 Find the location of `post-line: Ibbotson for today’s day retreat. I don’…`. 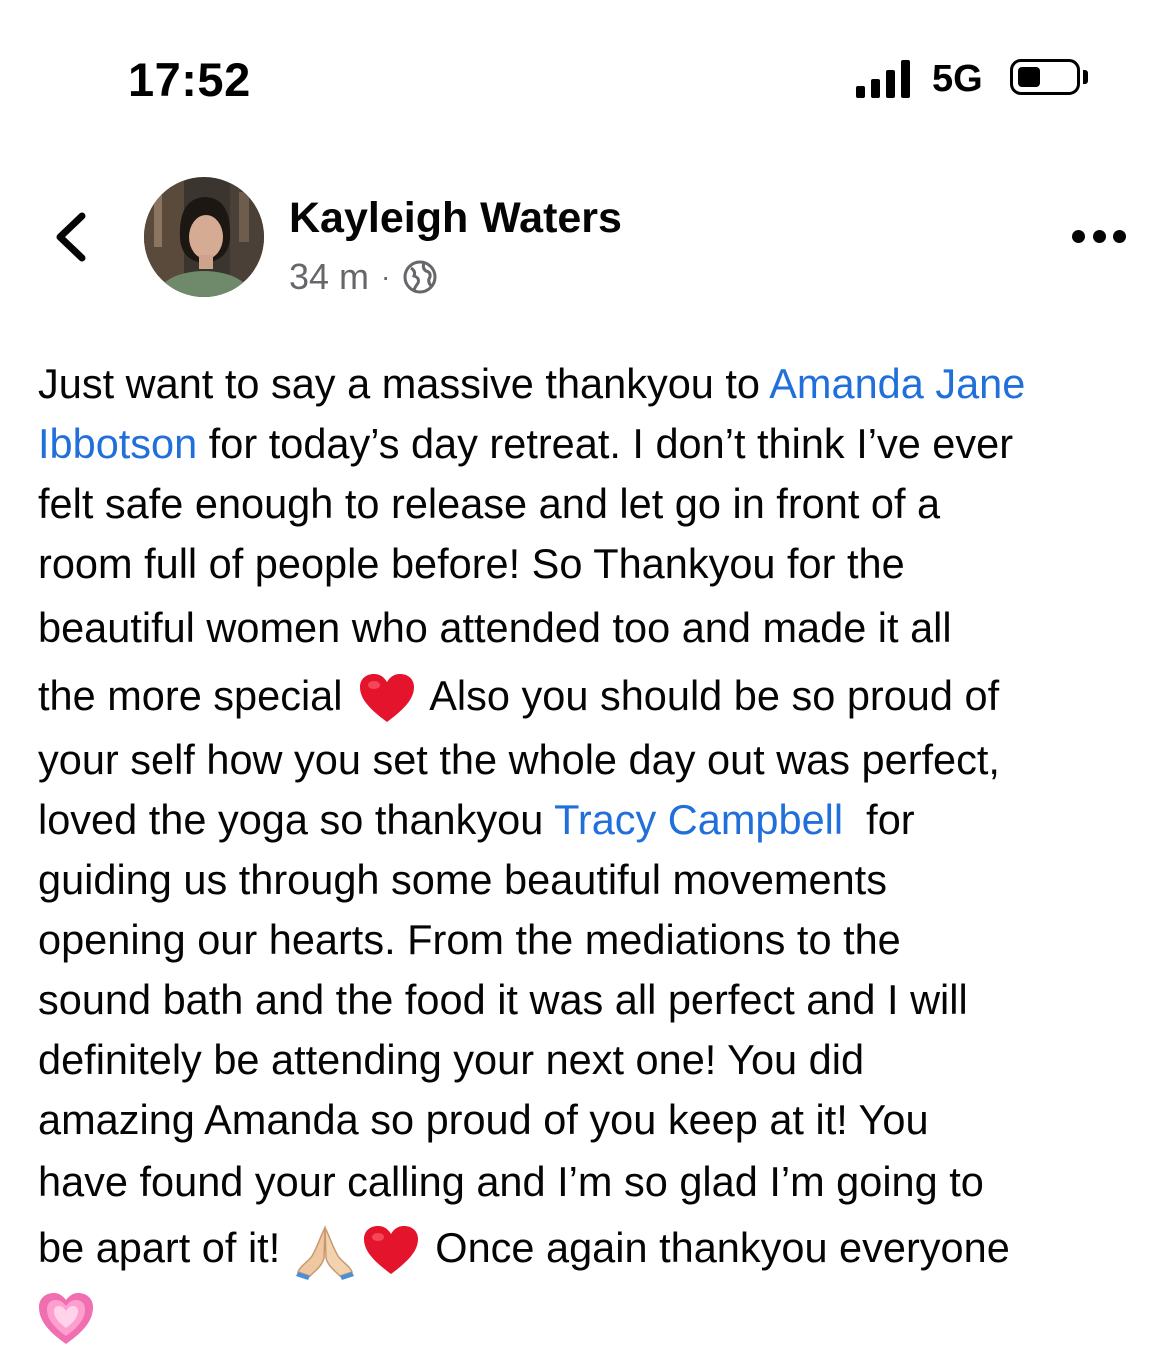

post-line: Ibbotson for today’s day retreat. I don’… is located at coordinates (526, 443).